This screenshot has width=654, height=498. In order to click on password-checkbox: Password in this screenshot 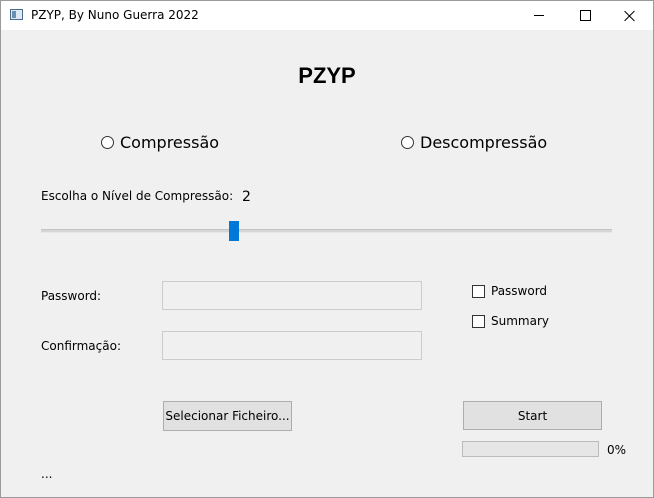, I will do `click(509, 291)`.